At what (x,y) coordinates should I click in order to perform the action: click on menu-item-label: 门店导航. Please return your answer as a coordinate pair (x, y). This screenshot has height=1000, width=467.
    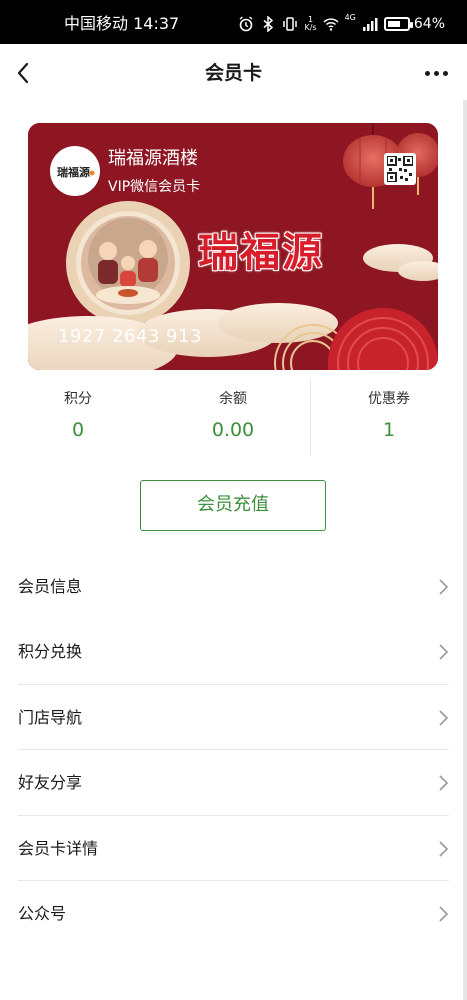
    Looking at the image, I should click on (50, 717).